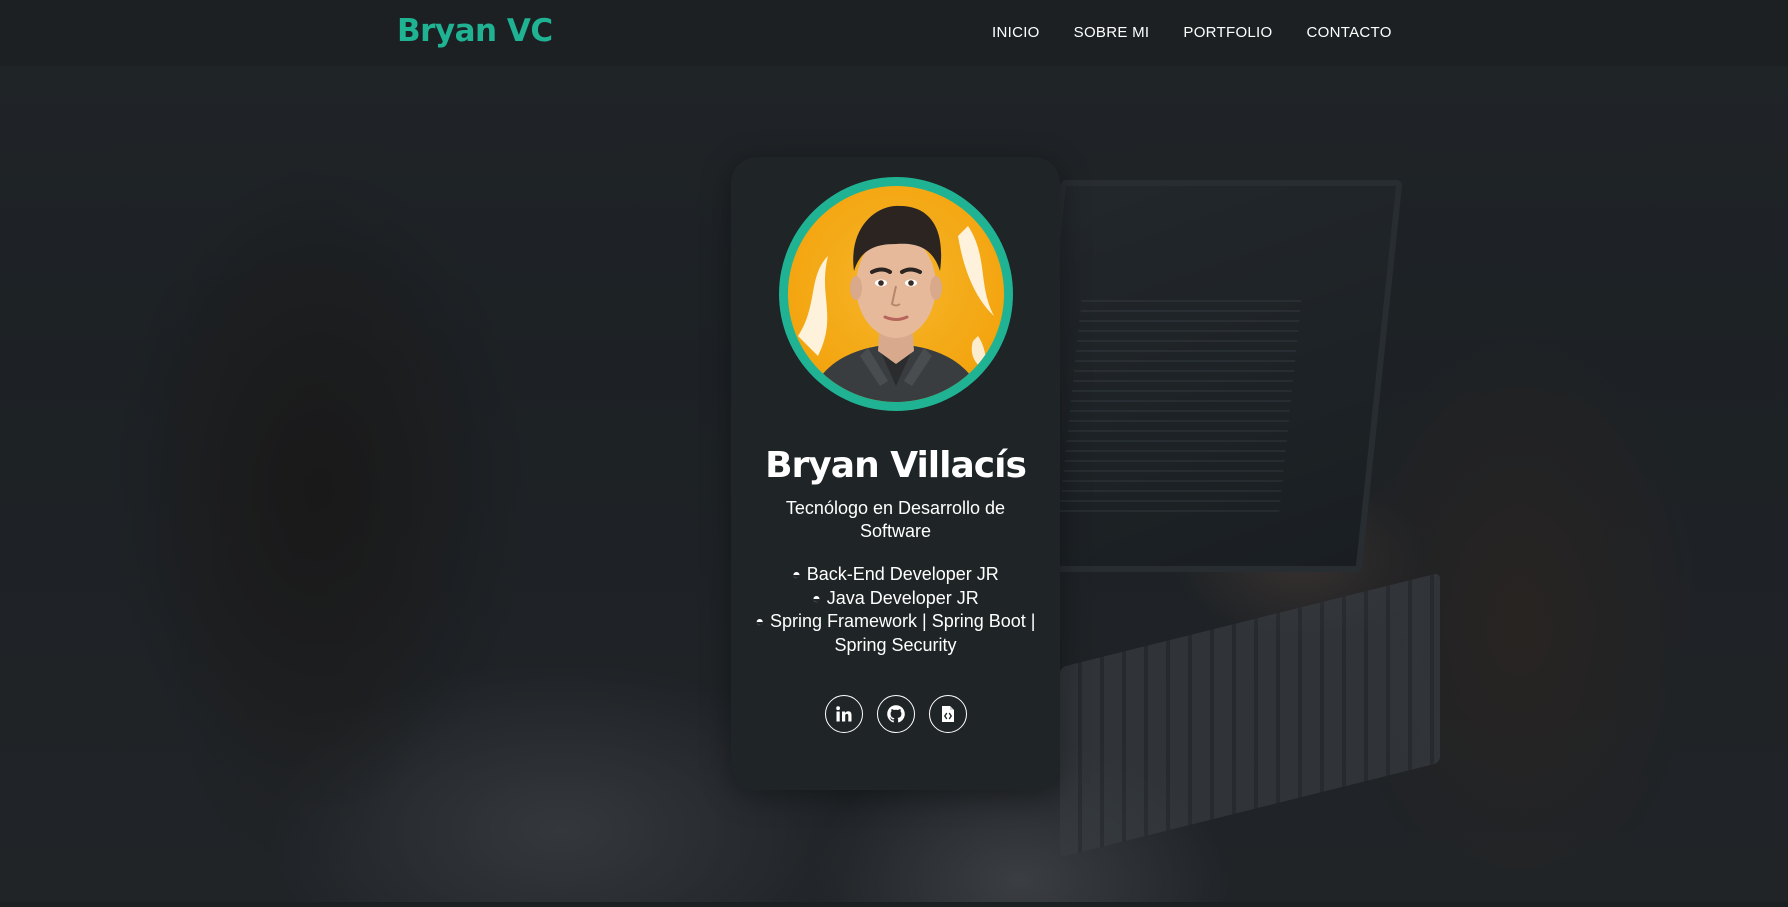 The width and height of the screenshot is (1788, 907). I want to click on avatar, so click(896, 294).